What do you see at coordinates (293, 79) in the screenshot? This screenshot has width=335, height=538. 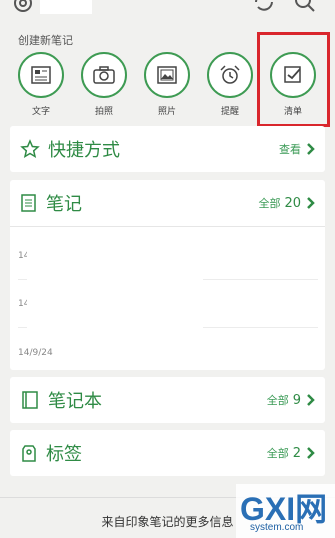 I see `highlight-box` at bounding box center [293, 79].